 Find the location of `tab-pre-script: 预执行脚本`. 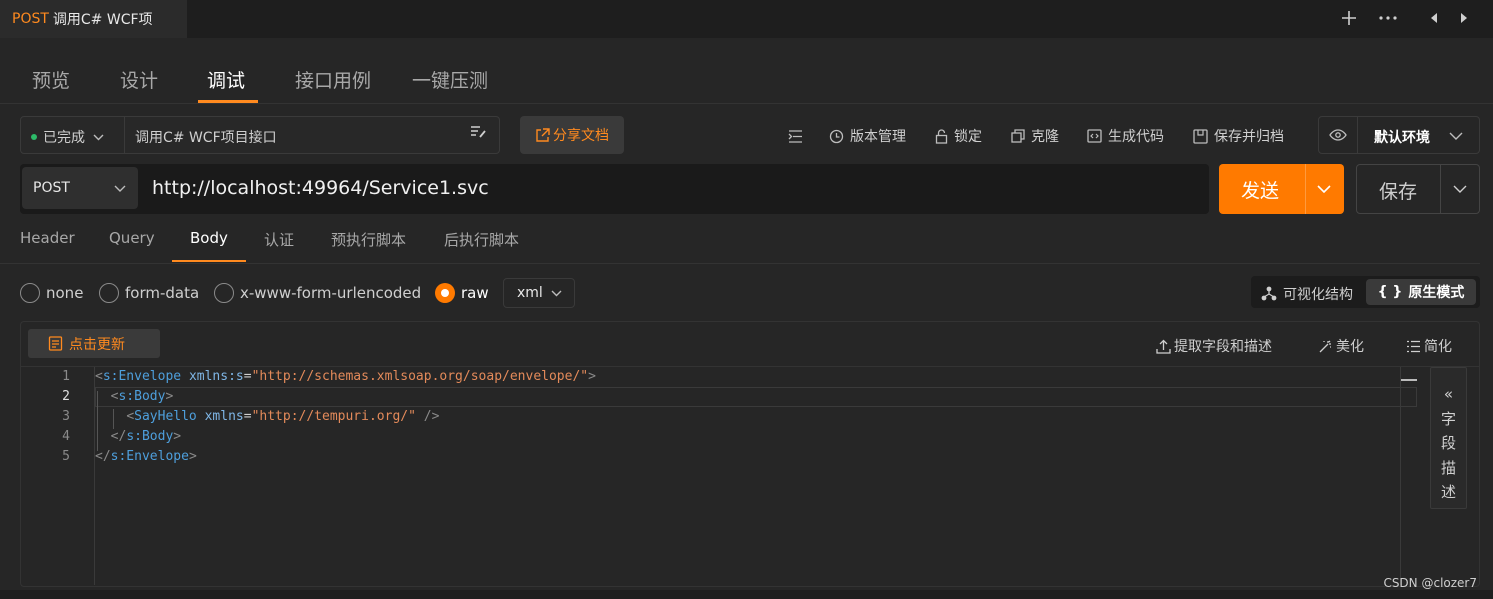

tab-pre-script: 预执行脚本 is located at coordinates (368, 239).